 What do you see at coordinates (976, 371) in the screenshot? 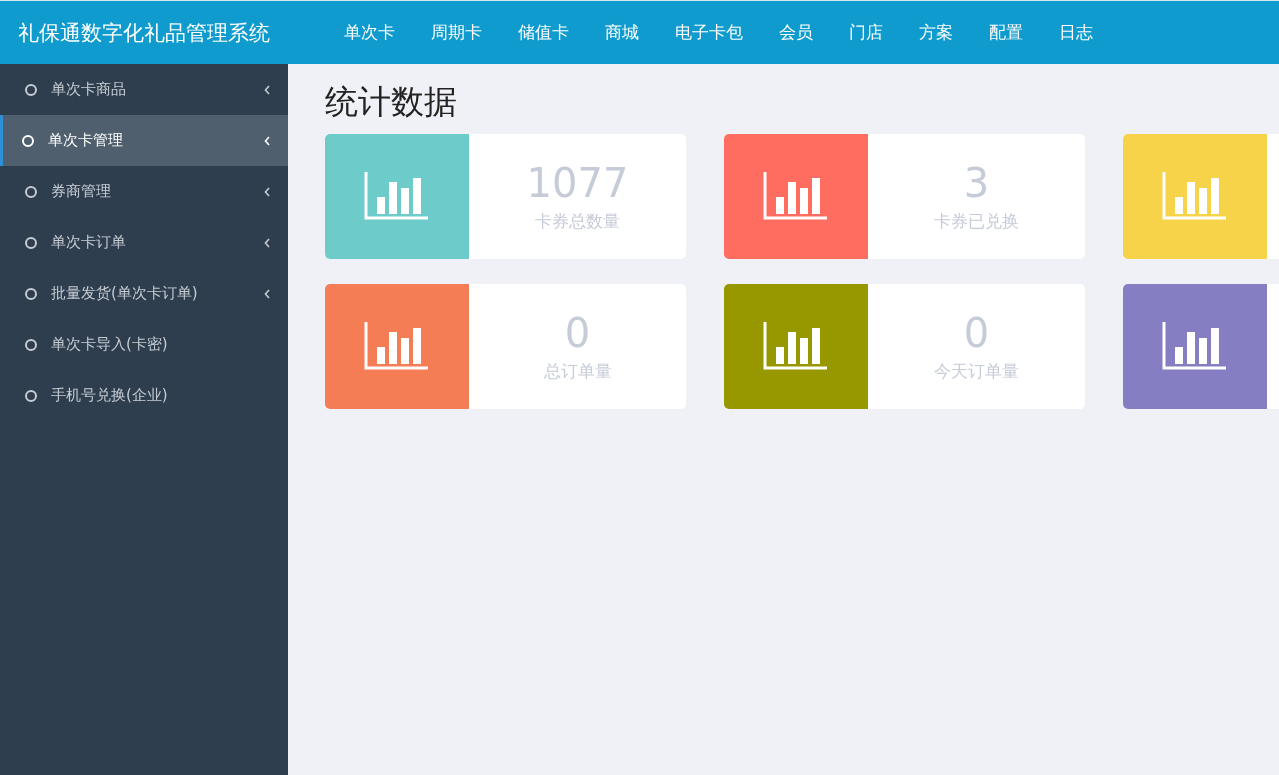
I see `stat-label: 今天订单量` at bounding box center [976, 371].